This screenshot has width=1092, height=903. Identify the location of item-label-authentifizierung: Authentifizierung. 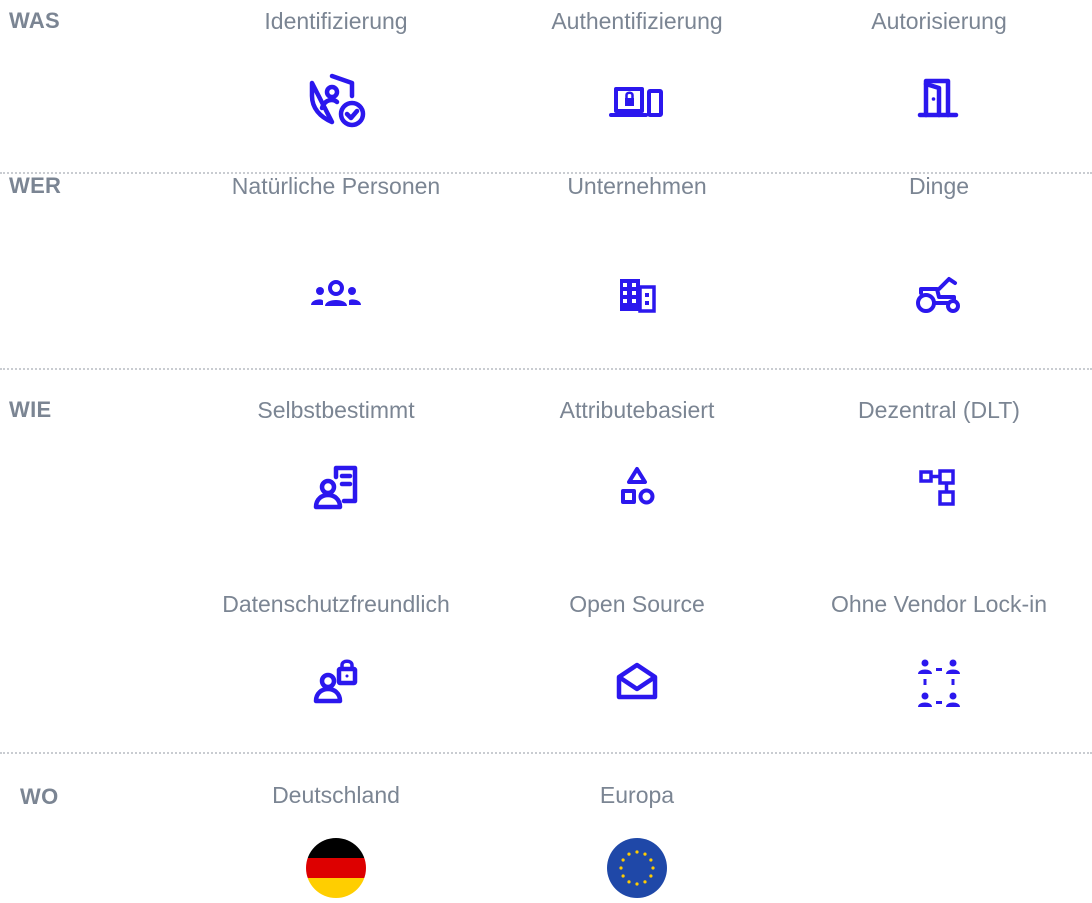
(637, 21).